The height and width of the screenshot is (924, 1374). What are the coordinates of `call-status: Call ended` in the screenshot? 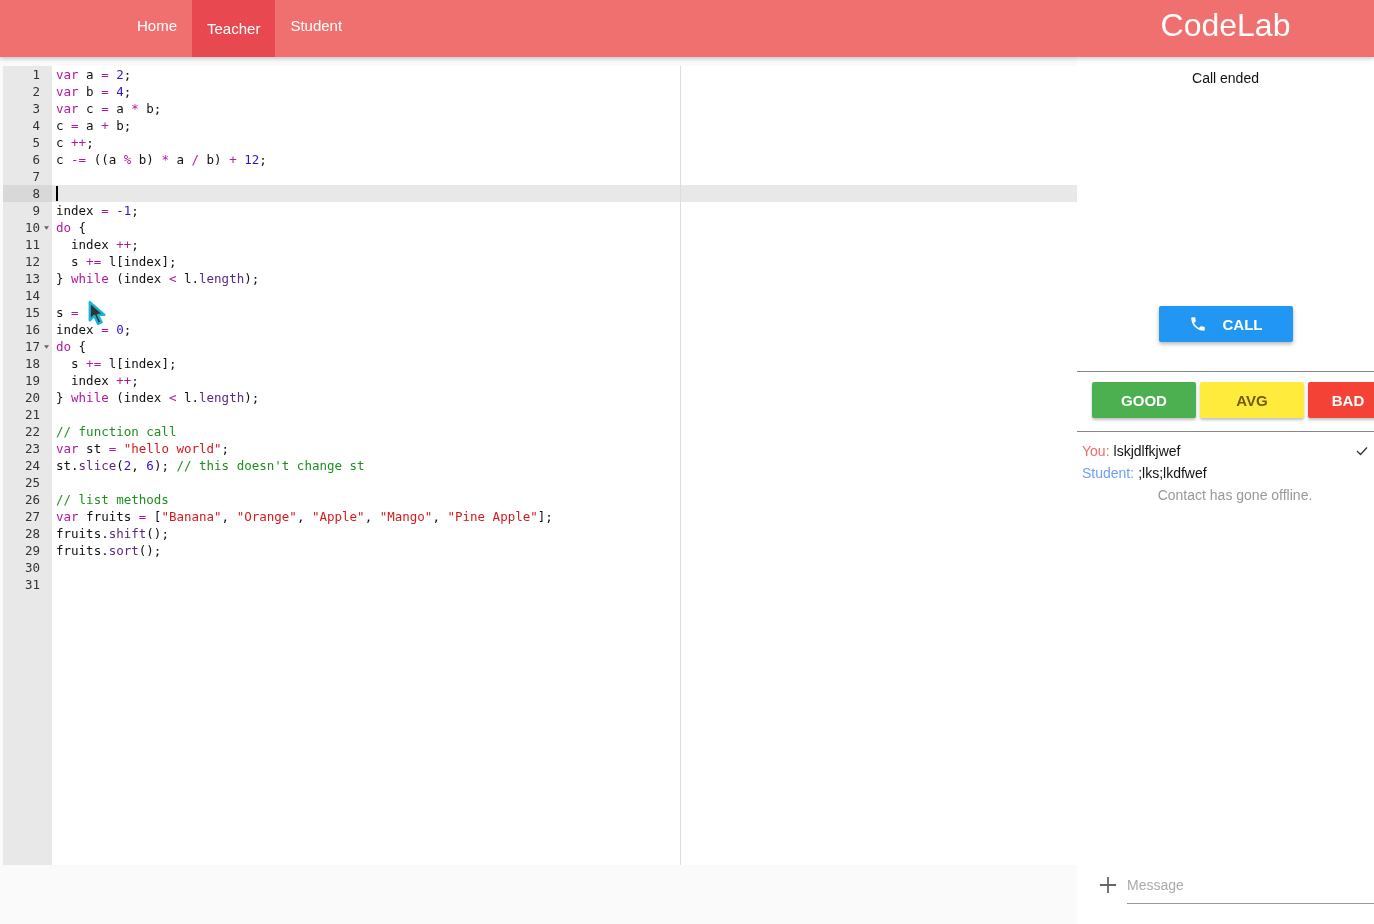 It's located at (1225, 78).